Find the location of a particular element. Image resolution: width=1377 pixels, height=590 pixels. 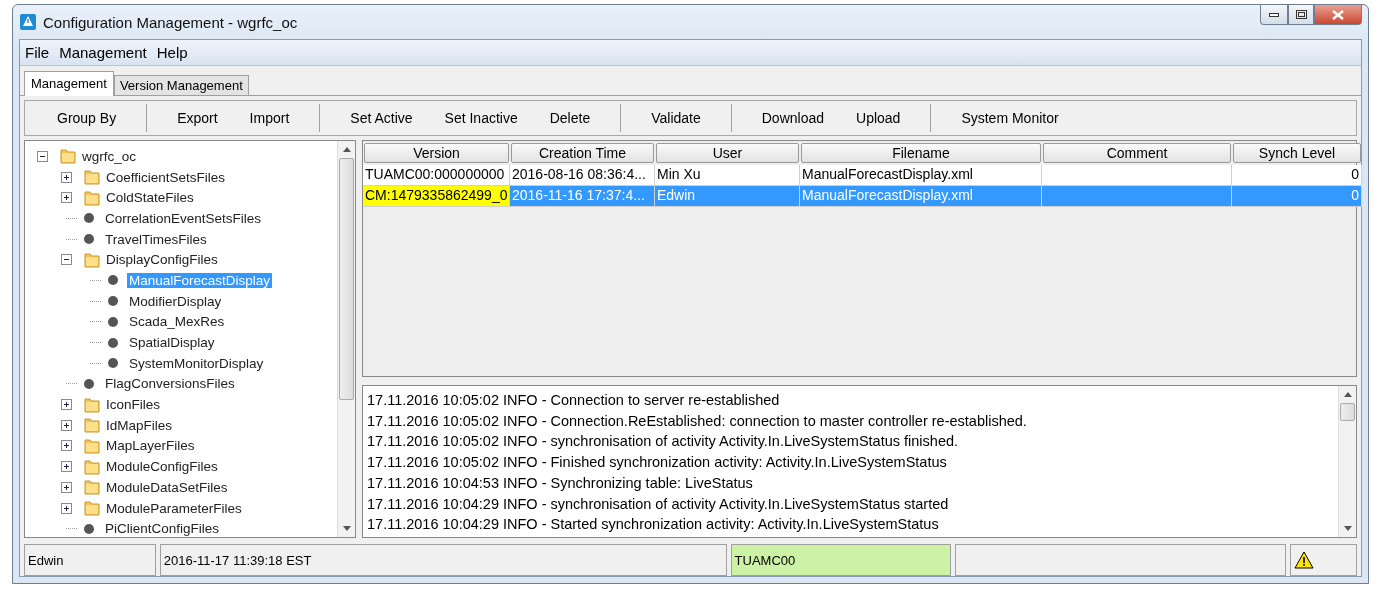

maximize-icon is located at coordinates (1301, 14).